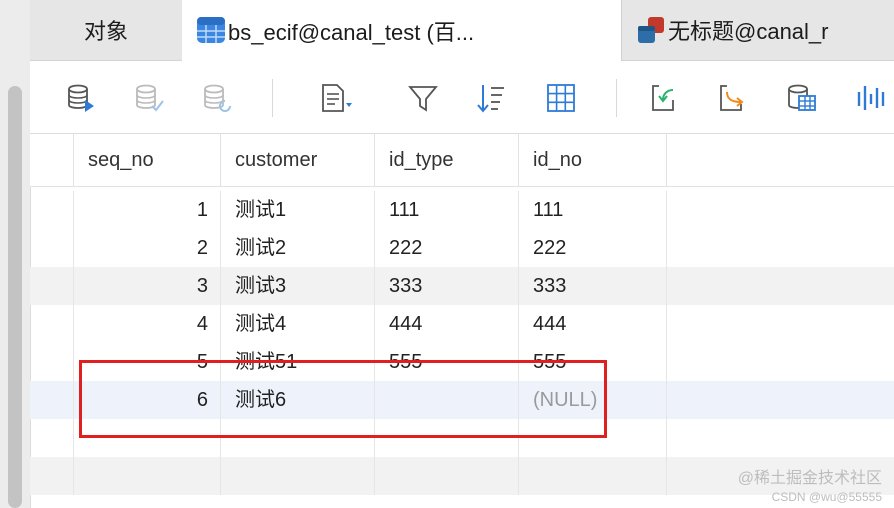  Describe the element at coordinates (491, 98) in the screenshot. I see `sort-icon` at that location.